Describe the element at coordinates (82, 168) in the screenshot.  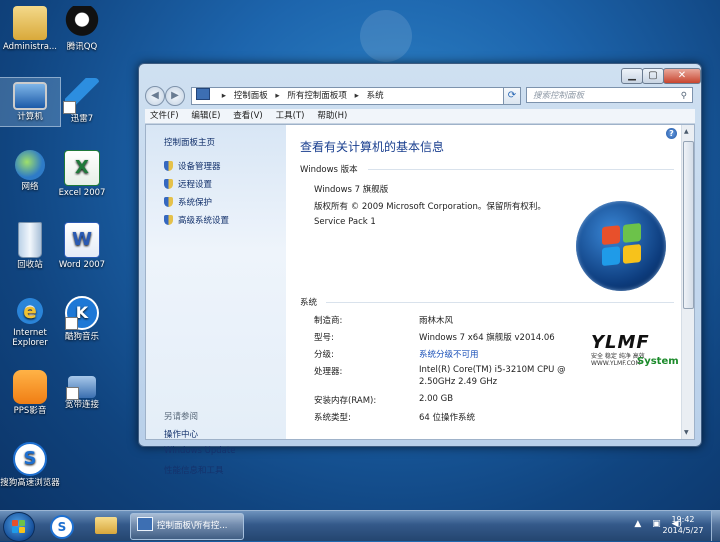
I see `excel-icon: X` at that location.